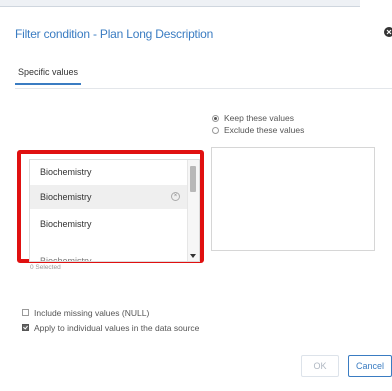 Image resolution: width=392 pixels, height=391 pixels. What do you see at coordinates (180, 3) in the screenshot?
I see `background-strip` at bounding box center [180, 3].